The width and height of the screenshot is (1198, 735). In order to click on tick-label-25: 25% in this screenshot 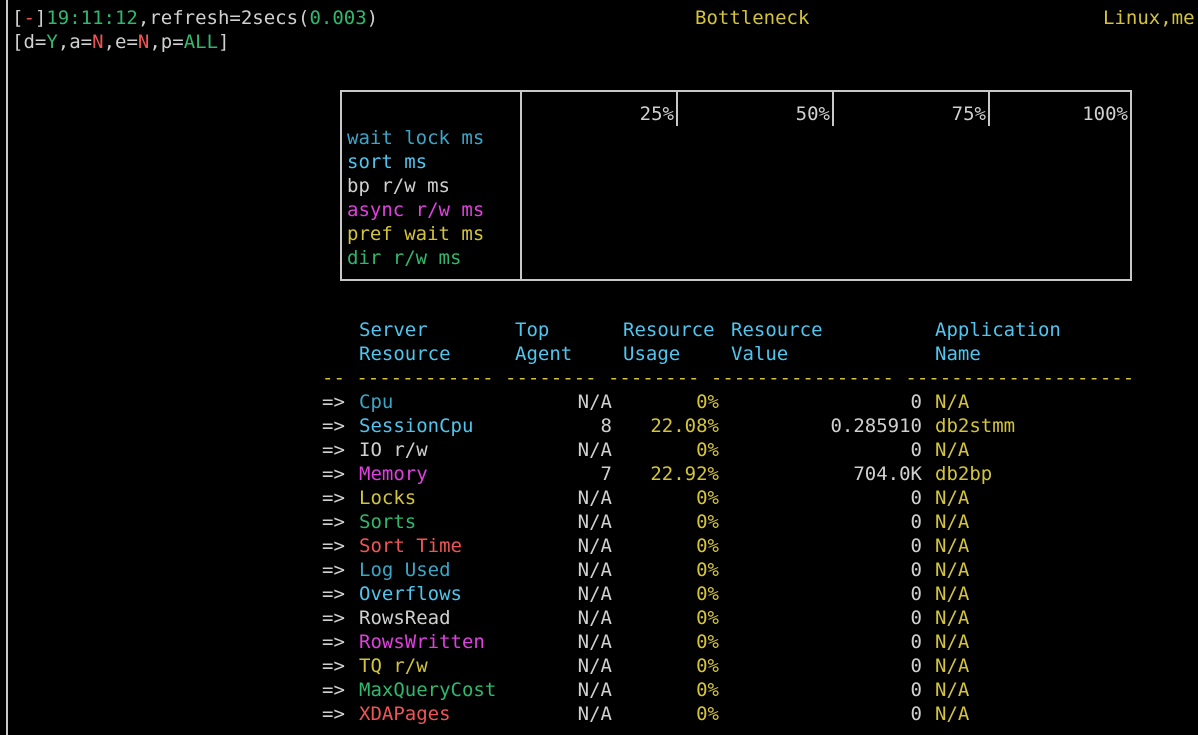, I will do `click(656, 114)`.